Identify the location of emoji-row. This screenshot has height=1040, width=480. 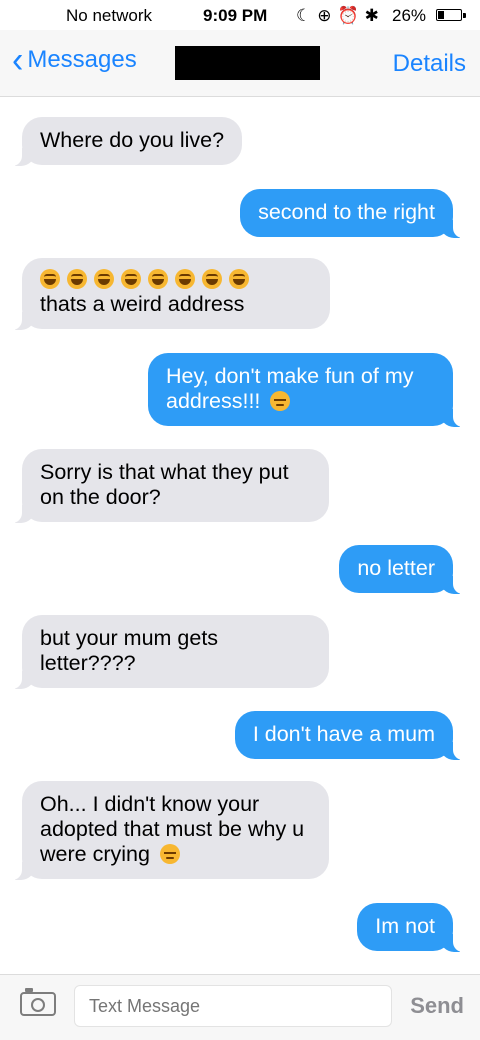
(176, 279).